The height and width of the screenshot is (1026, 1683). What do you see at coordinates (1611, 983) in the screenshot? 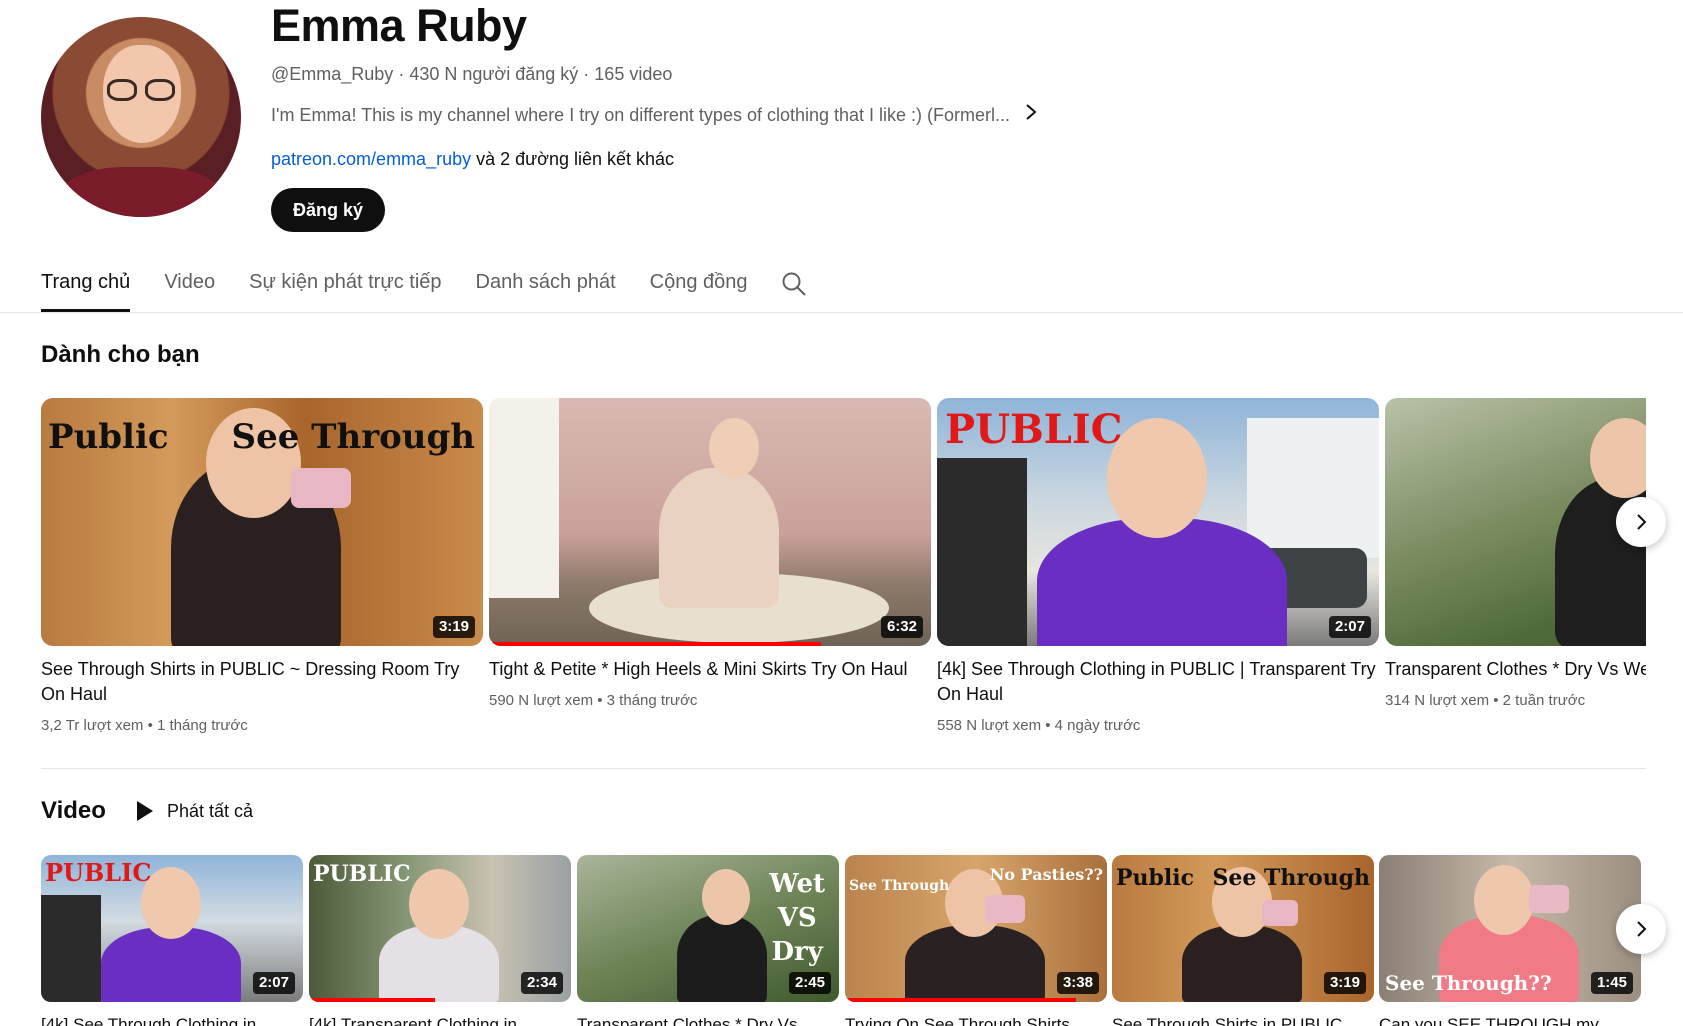
I see `video-duration: 1:45` at bounding box center [1611, 983].